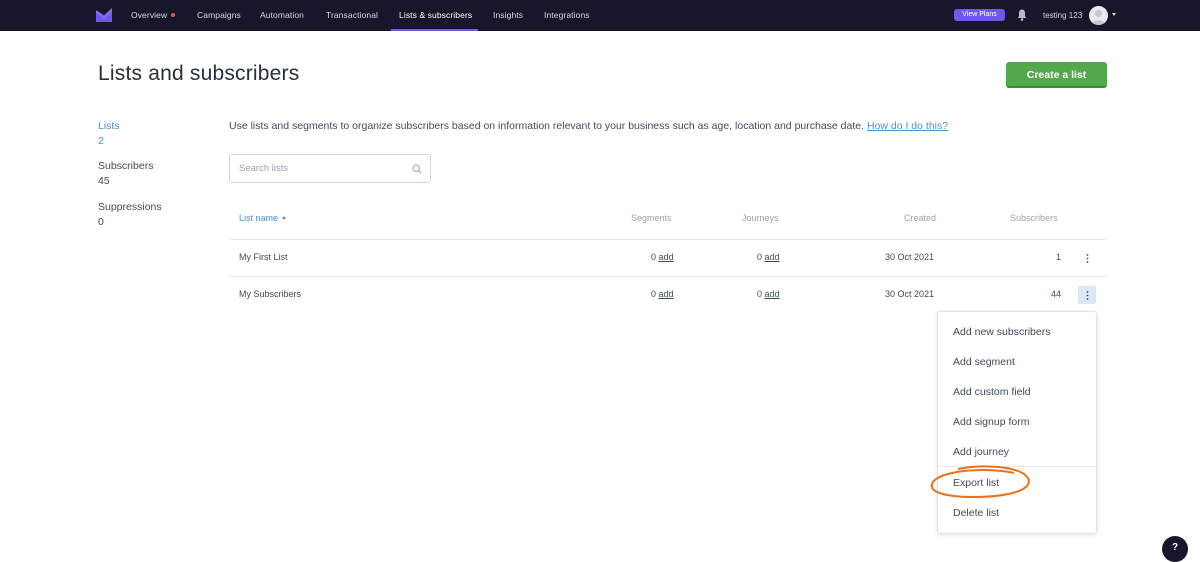 The height and width of the screenshot is (562, 1200). I want to click on list-name-cell: My Subscribers, so click(270, 294).